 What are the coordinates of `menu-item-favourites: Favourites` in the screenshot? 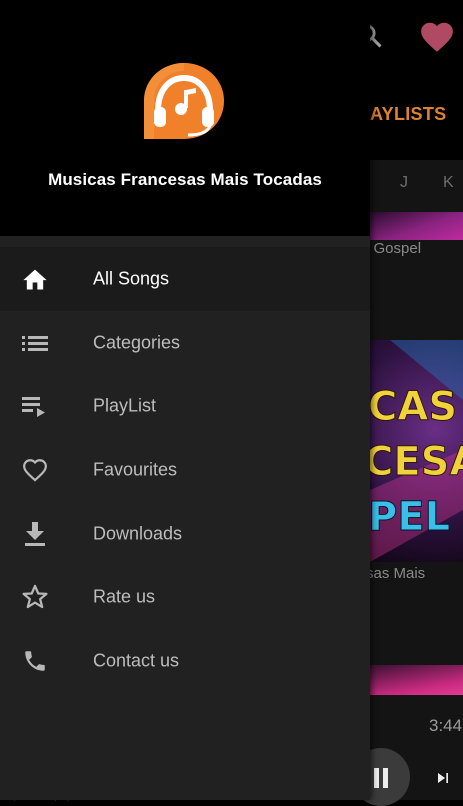 It's located at (185, 470).